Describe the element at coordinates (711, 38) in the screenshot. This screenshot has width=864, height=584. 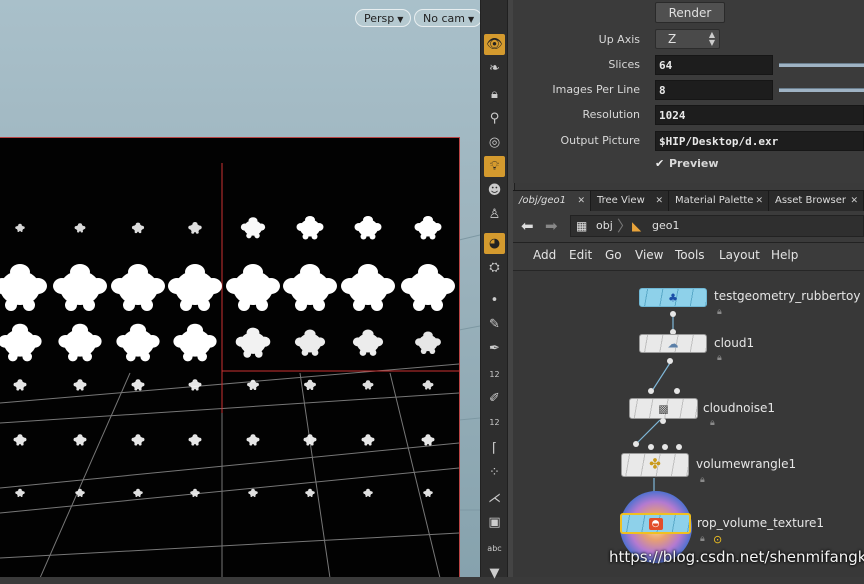
I see `up-down-arrows-icon: ▲ ▼` at that location.